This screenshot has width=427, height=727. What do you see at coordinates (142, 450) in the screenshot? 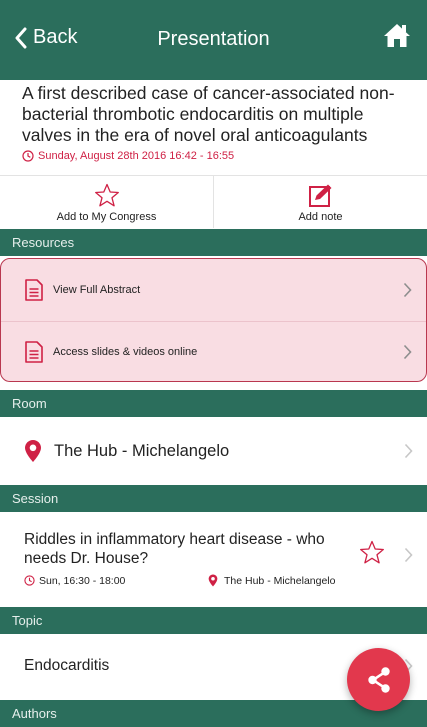
I see `room-name: The Hub - Michelangelo` at bounding box center [142, 450].